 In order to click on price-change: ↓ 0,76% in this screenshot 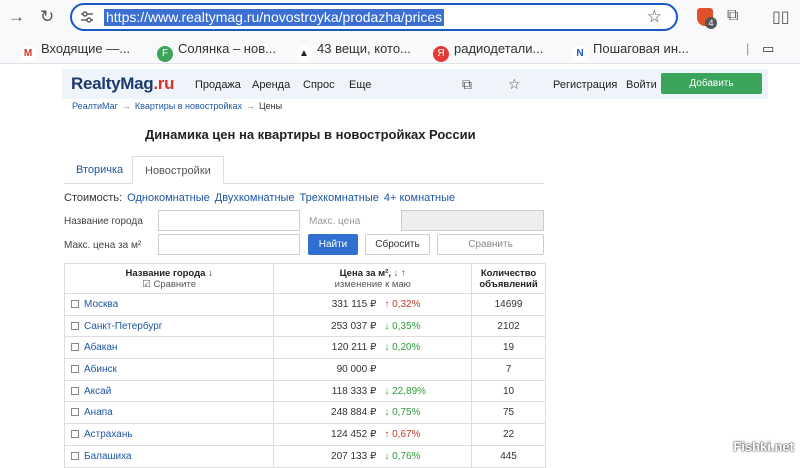, I will do `click(402, 456)`.